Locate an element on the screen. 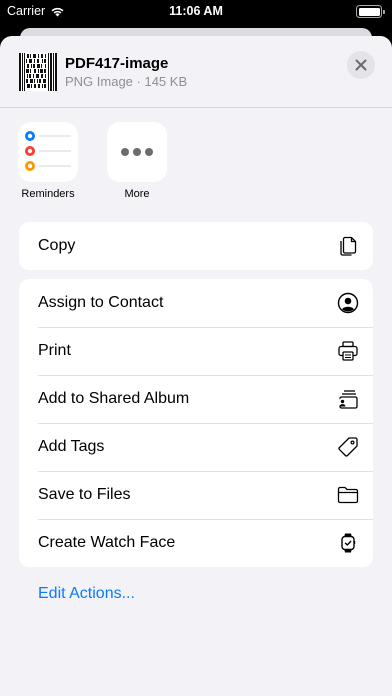 Image resolution: width=392 pixels, height=696 pixels. action-label: Assign to Contact is located at coordinates (101, 302).